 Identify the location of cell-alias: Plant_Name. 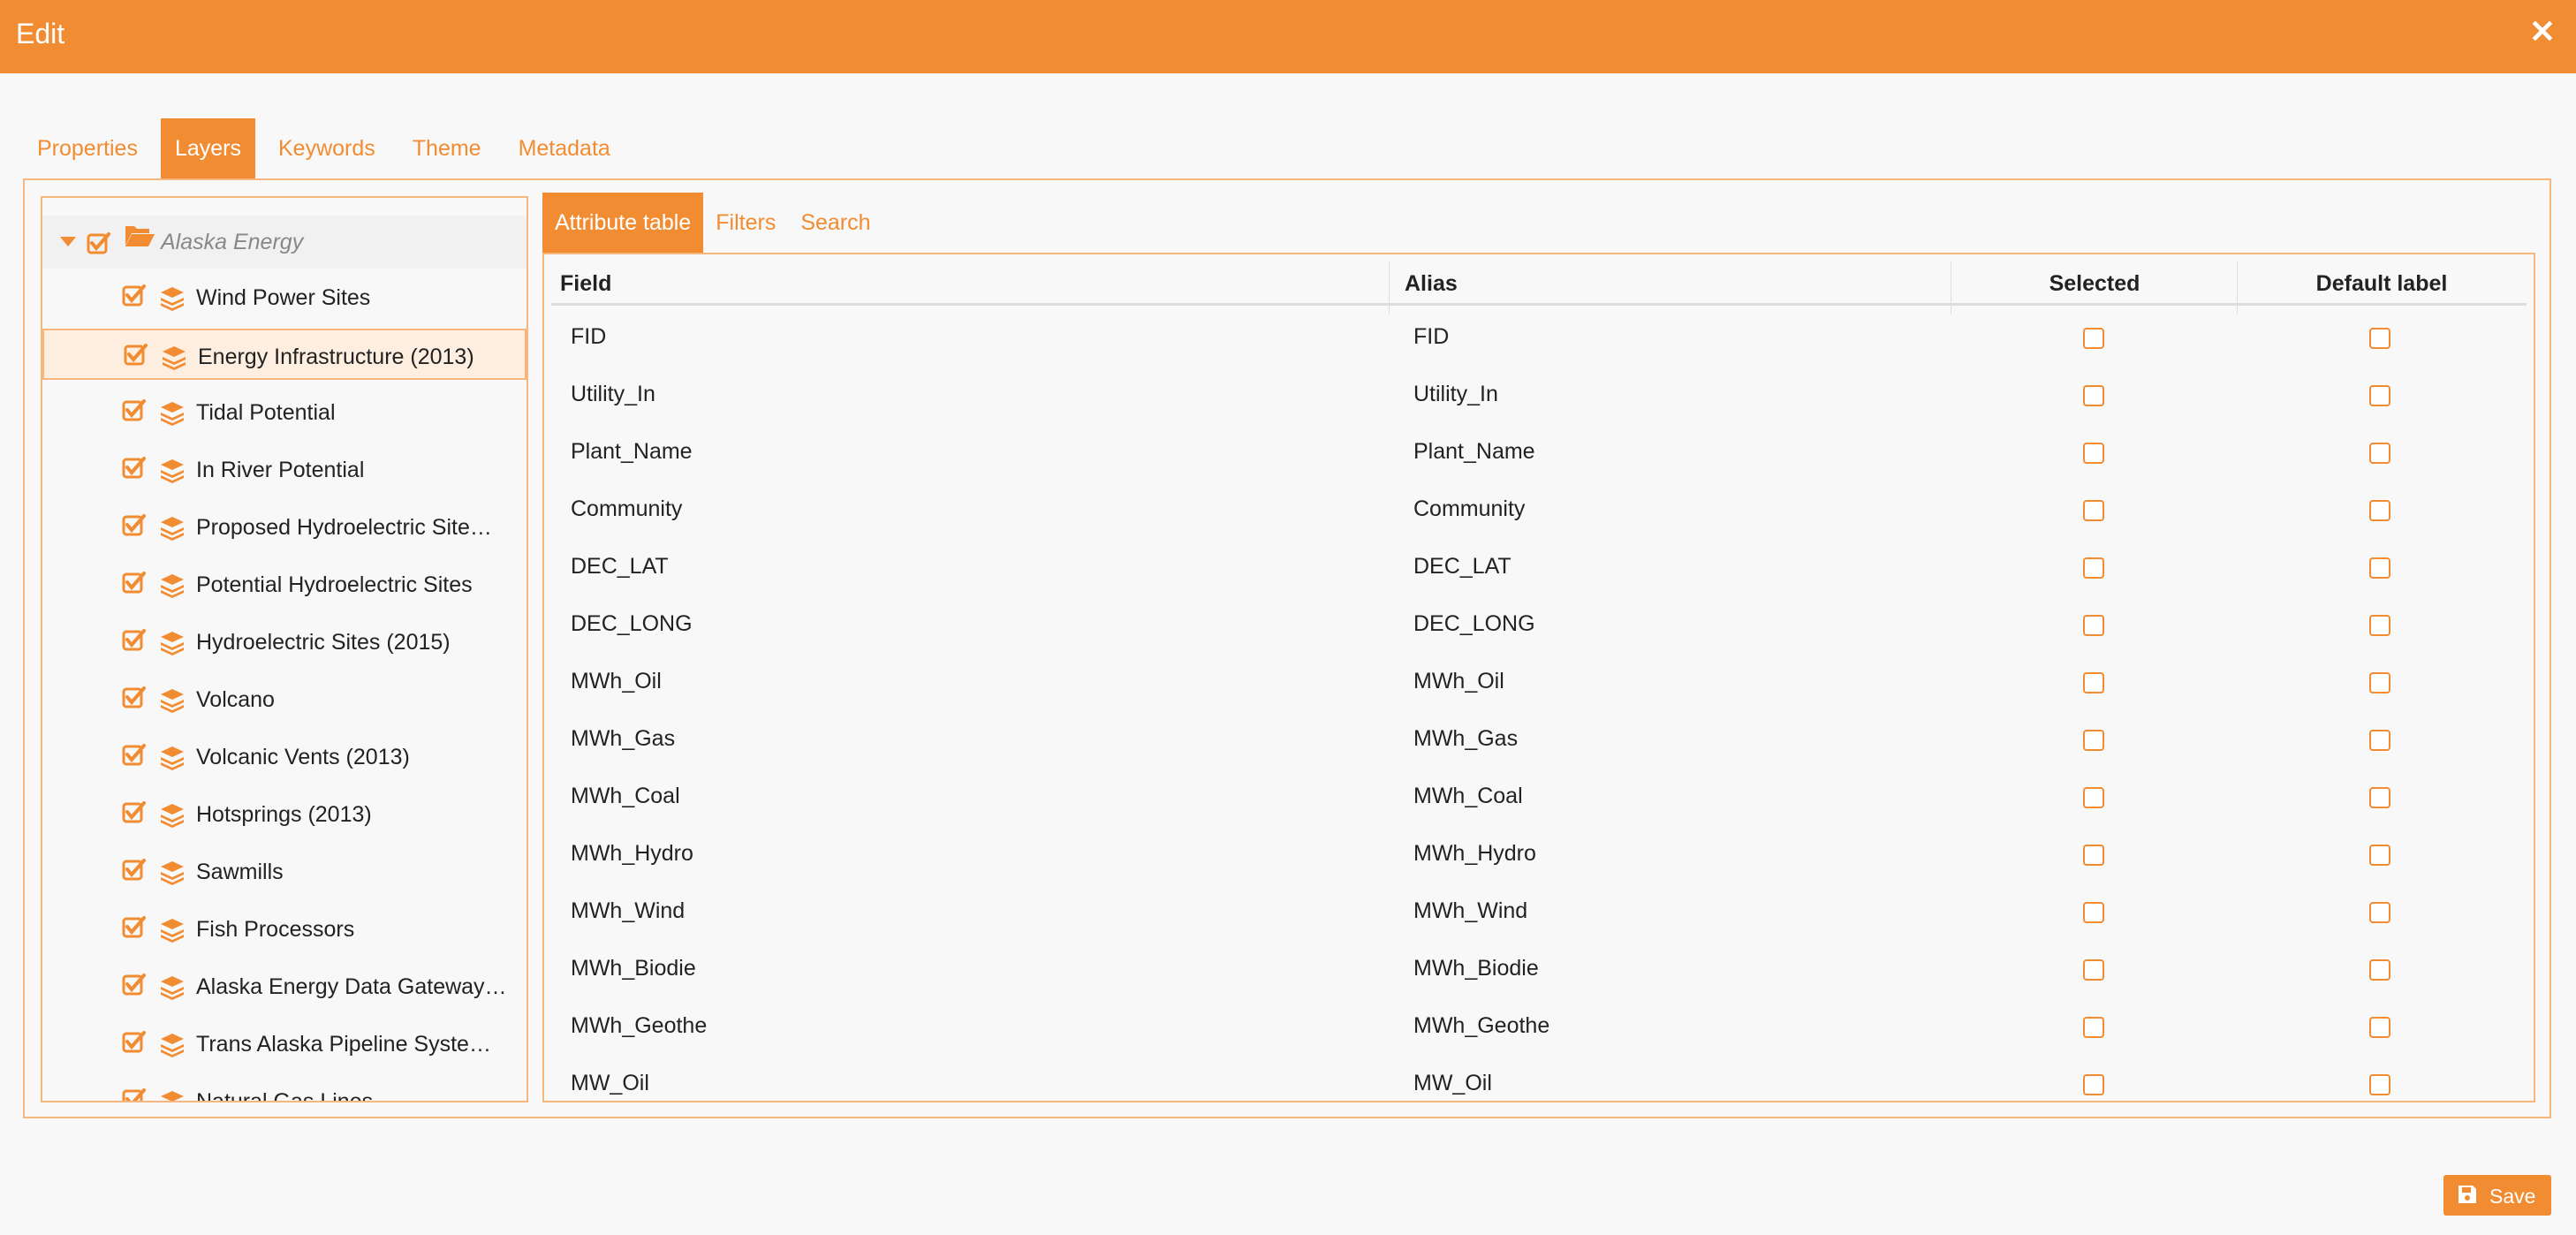
(1474, 452).